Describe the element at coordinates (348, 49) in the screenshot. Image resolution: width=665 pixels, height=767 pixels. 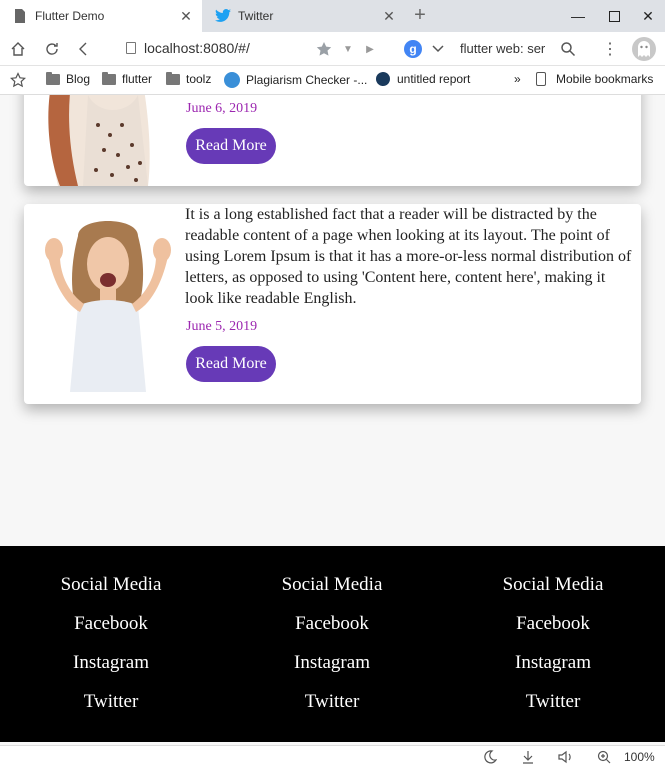
I see `star-dropdown-icon: ▼` at that location.